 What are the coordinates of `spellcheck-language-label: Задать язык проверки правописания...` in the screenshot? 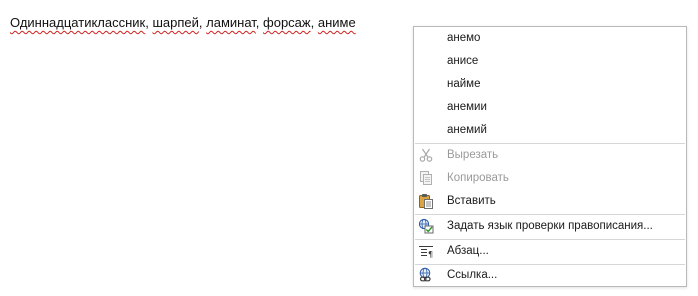 It's located at (550, 226).